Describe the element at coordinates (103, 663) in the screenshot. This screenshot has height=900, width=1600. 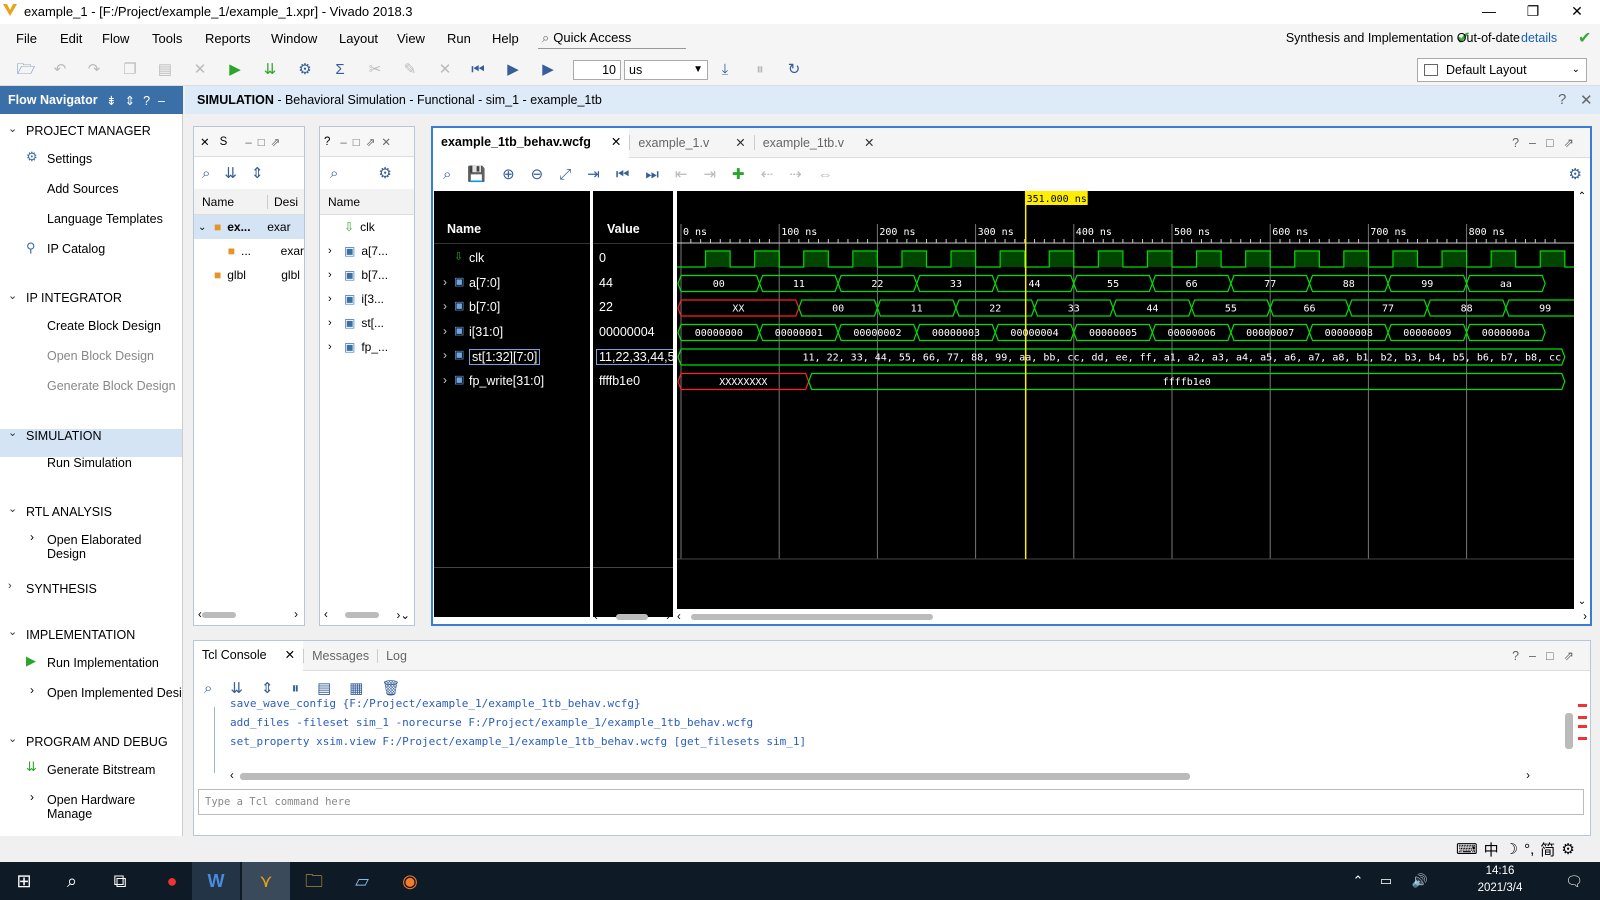
I see `nav-run-implementation: Run Implementation` at that location.